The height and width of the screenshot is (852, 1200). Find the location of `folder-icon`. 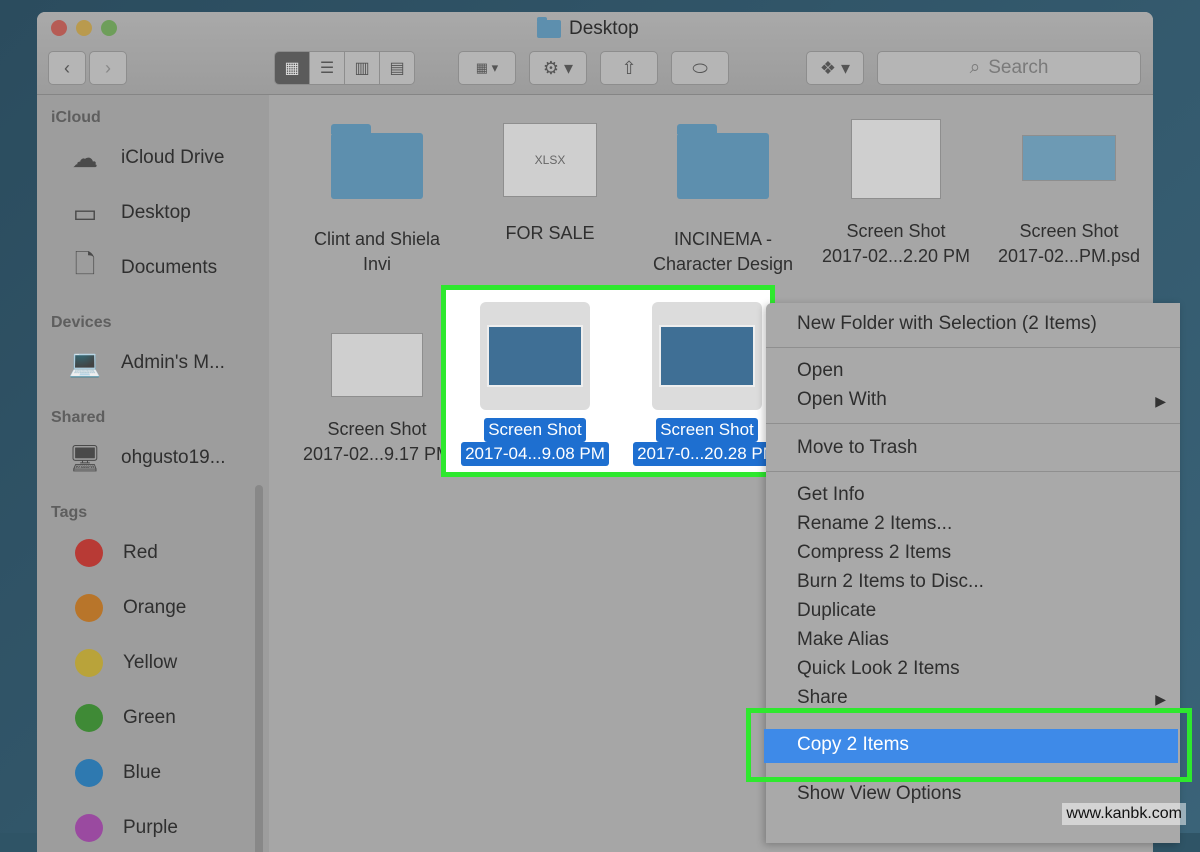

folder-icon is located at coordinates (723, 161).